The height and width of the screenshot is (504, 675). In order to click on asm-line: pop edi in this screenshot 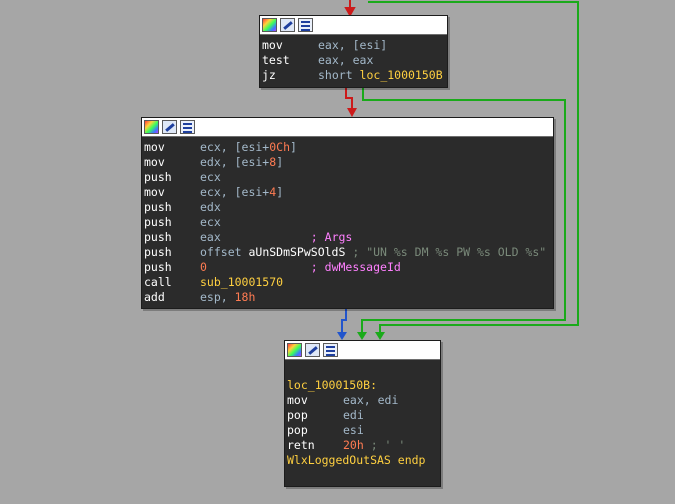, I will do `click(363, 415)`.